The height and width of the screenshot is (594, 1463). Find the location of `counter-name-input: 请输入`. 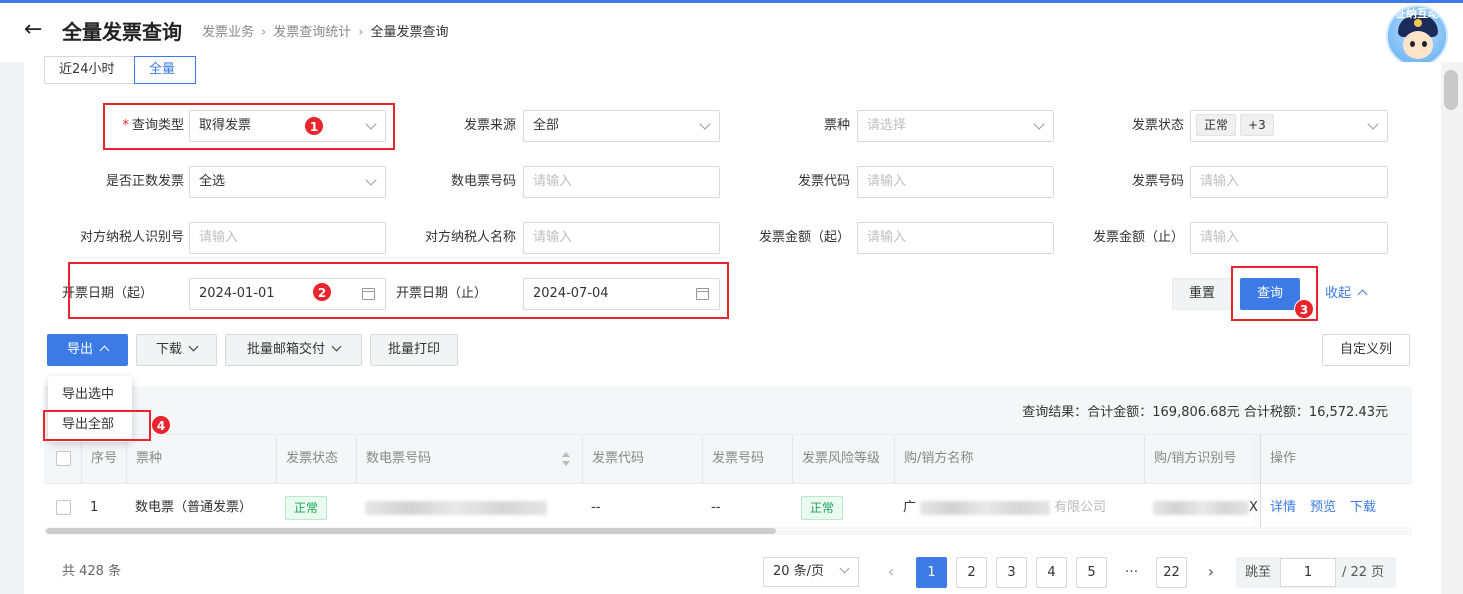

counter-name-input: 请输入 is located at coordinates (621, 238).